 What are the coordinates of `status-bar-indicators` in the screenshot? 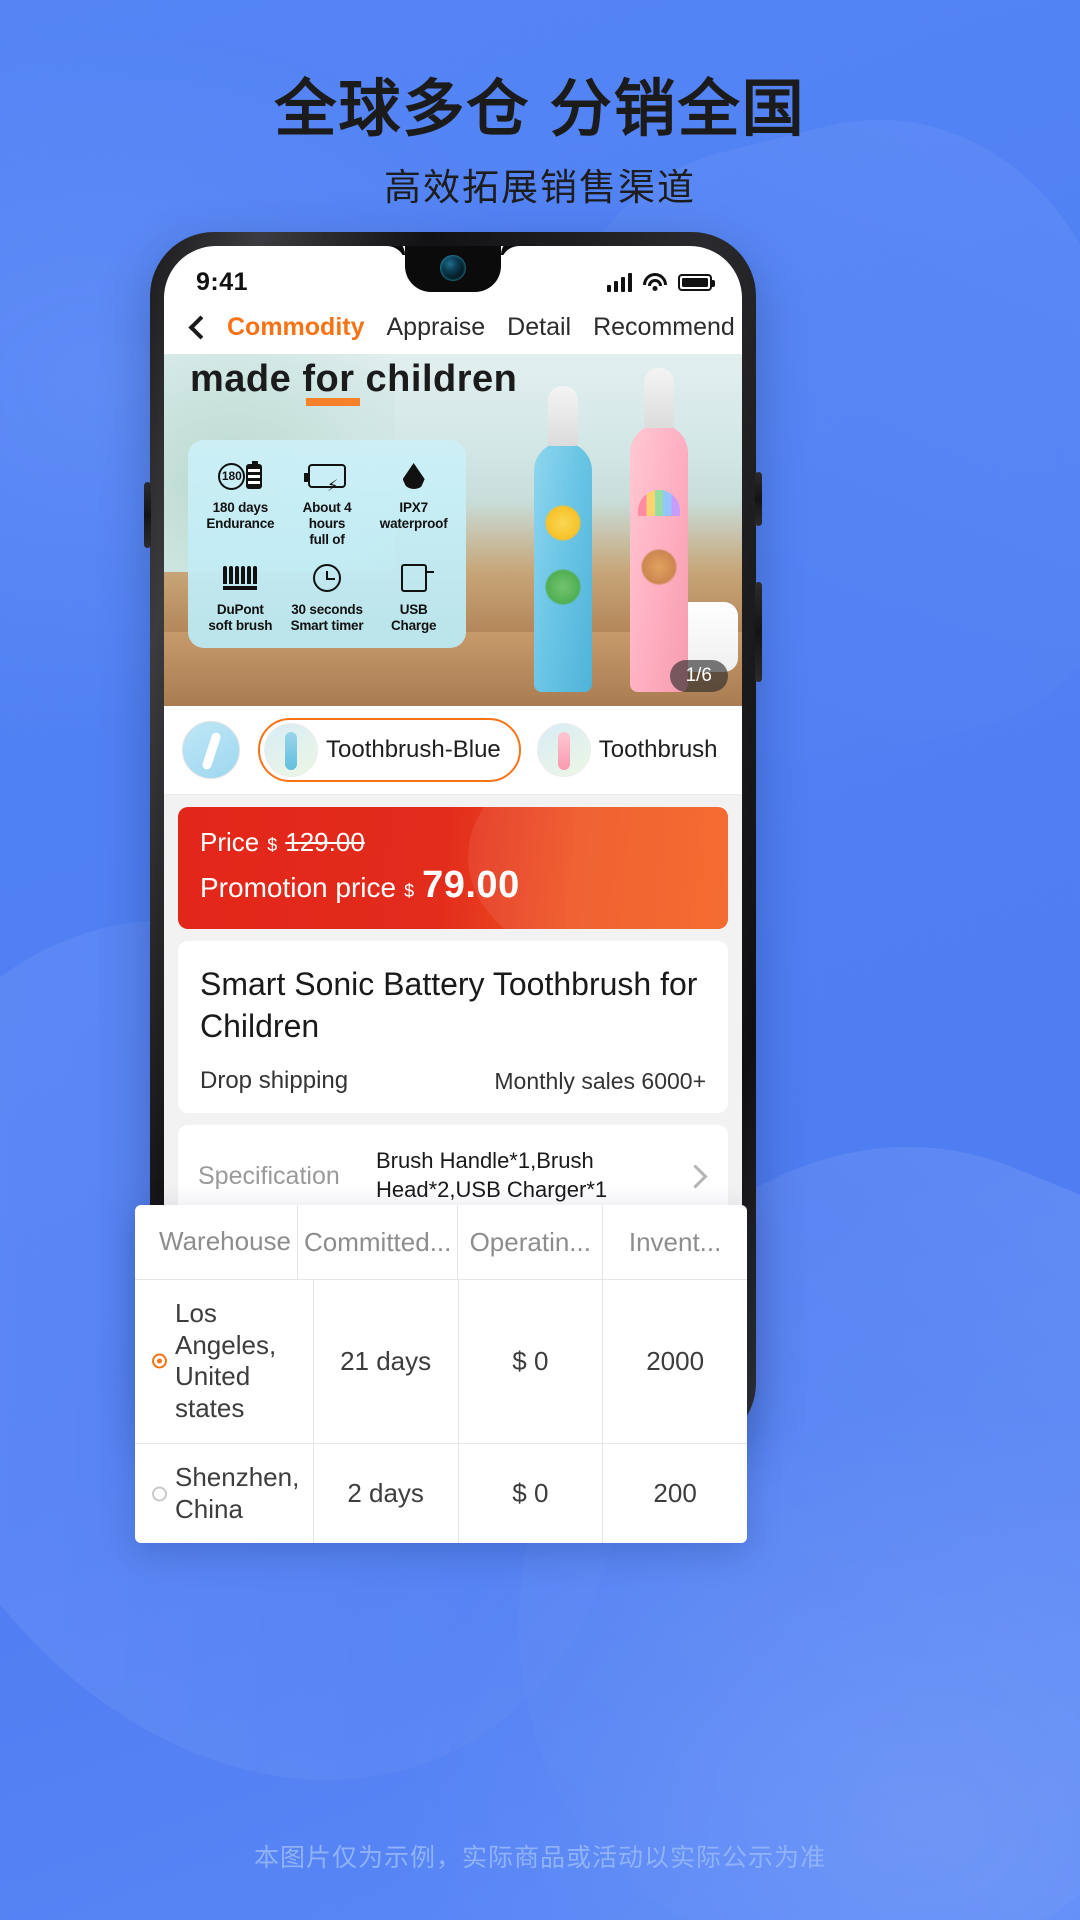 It's located at (660, 282).